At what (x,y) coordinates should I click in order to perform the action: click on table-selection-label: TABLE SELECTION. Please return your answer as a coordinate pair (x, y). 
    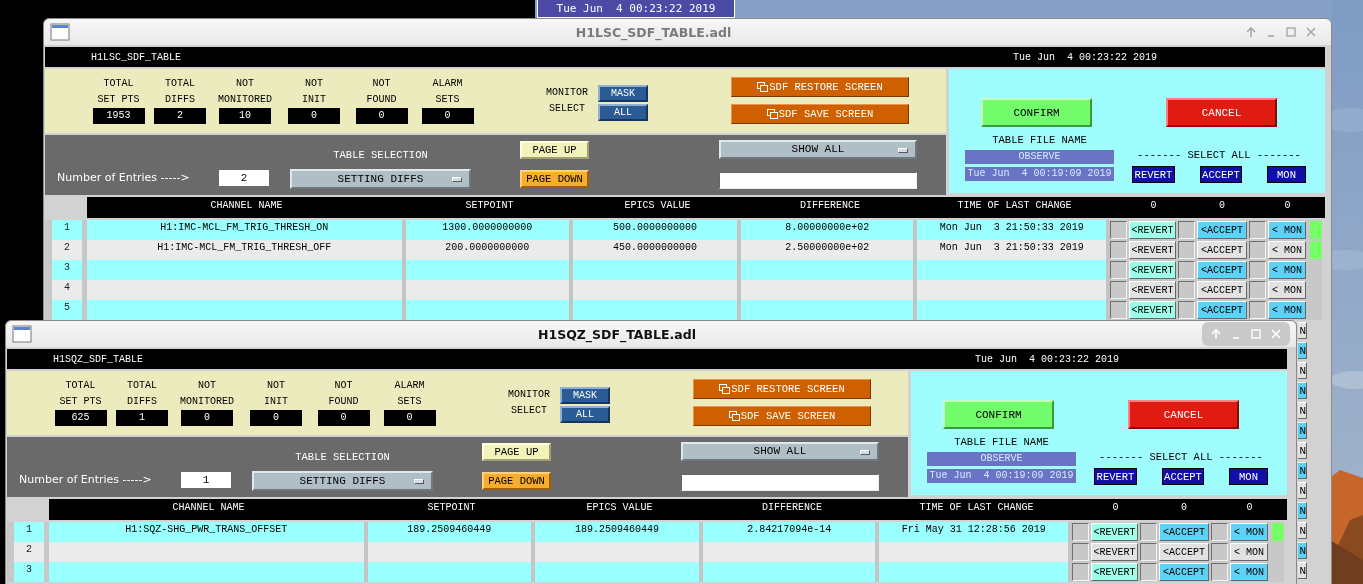
    Looking at the image, I should click on (380, 155).